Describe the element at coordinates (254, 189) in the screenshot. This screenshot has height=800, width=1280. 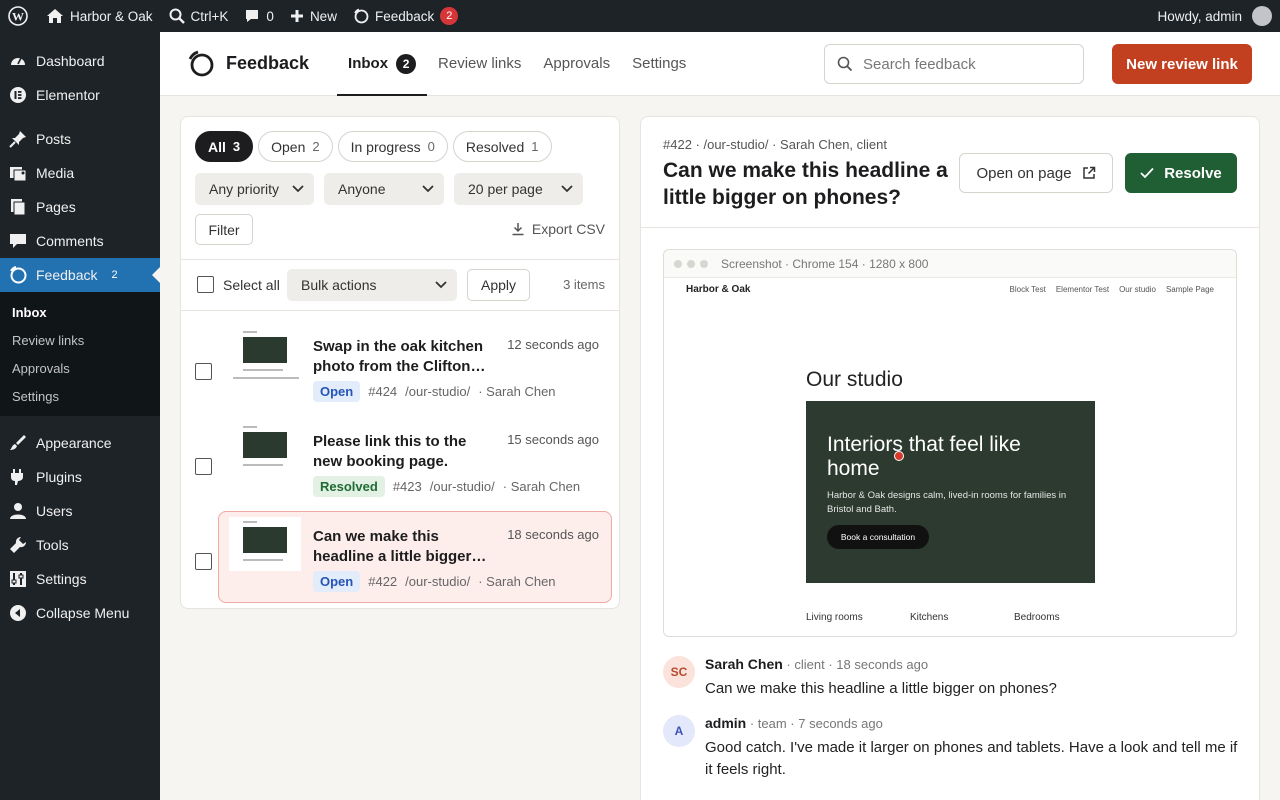
I see `priority-select: Any priority` at that location.